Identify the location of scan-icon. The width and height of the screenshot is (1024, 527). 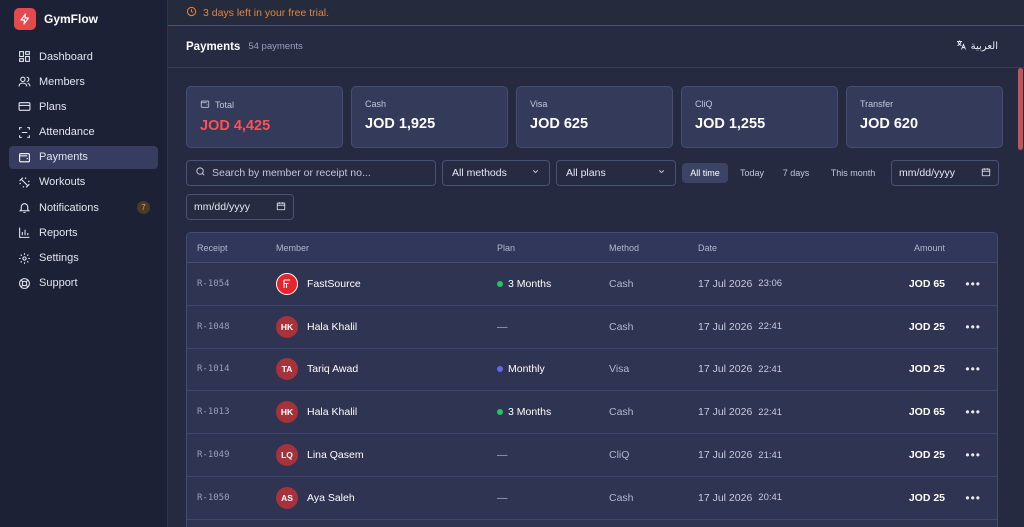
(24, 132).